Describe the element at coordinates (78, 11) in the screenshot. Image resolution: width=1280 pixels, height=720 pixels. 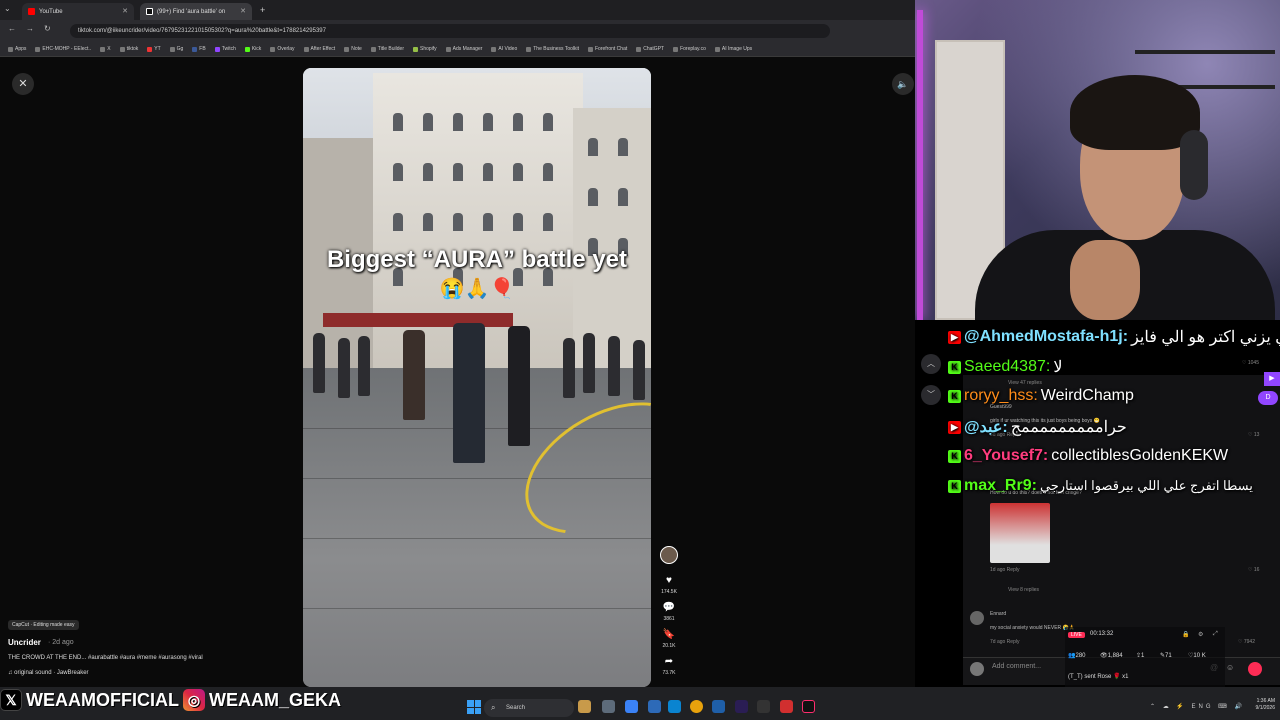
I see `tab-youtube: YouTube ✕` at that location.